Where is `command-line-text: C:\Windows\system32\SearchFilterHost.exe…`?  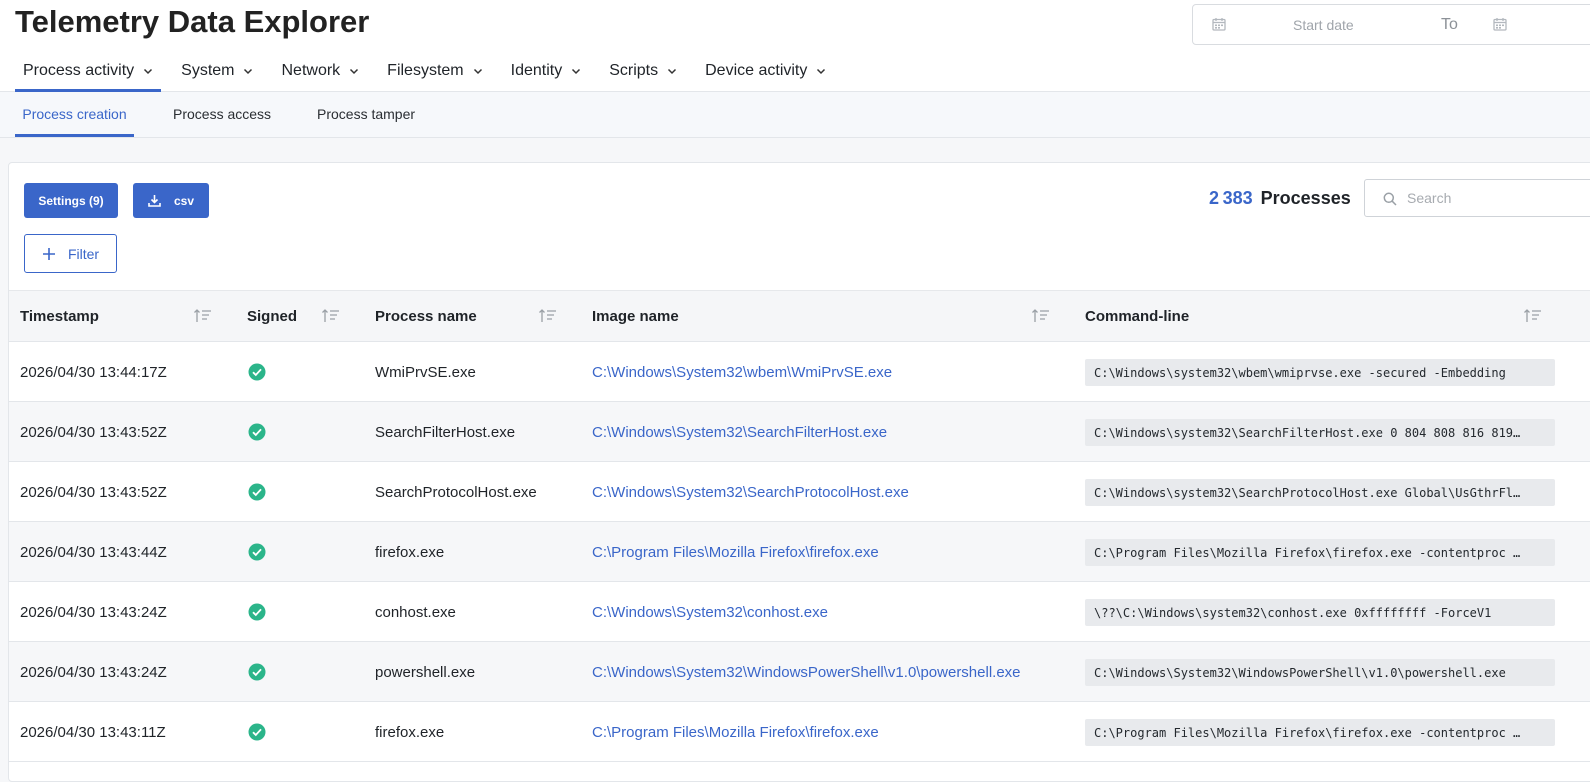 command-line-text: C:\Windows\system32\SearchFilterHost.exe… is located at coordinates (1307, 432).